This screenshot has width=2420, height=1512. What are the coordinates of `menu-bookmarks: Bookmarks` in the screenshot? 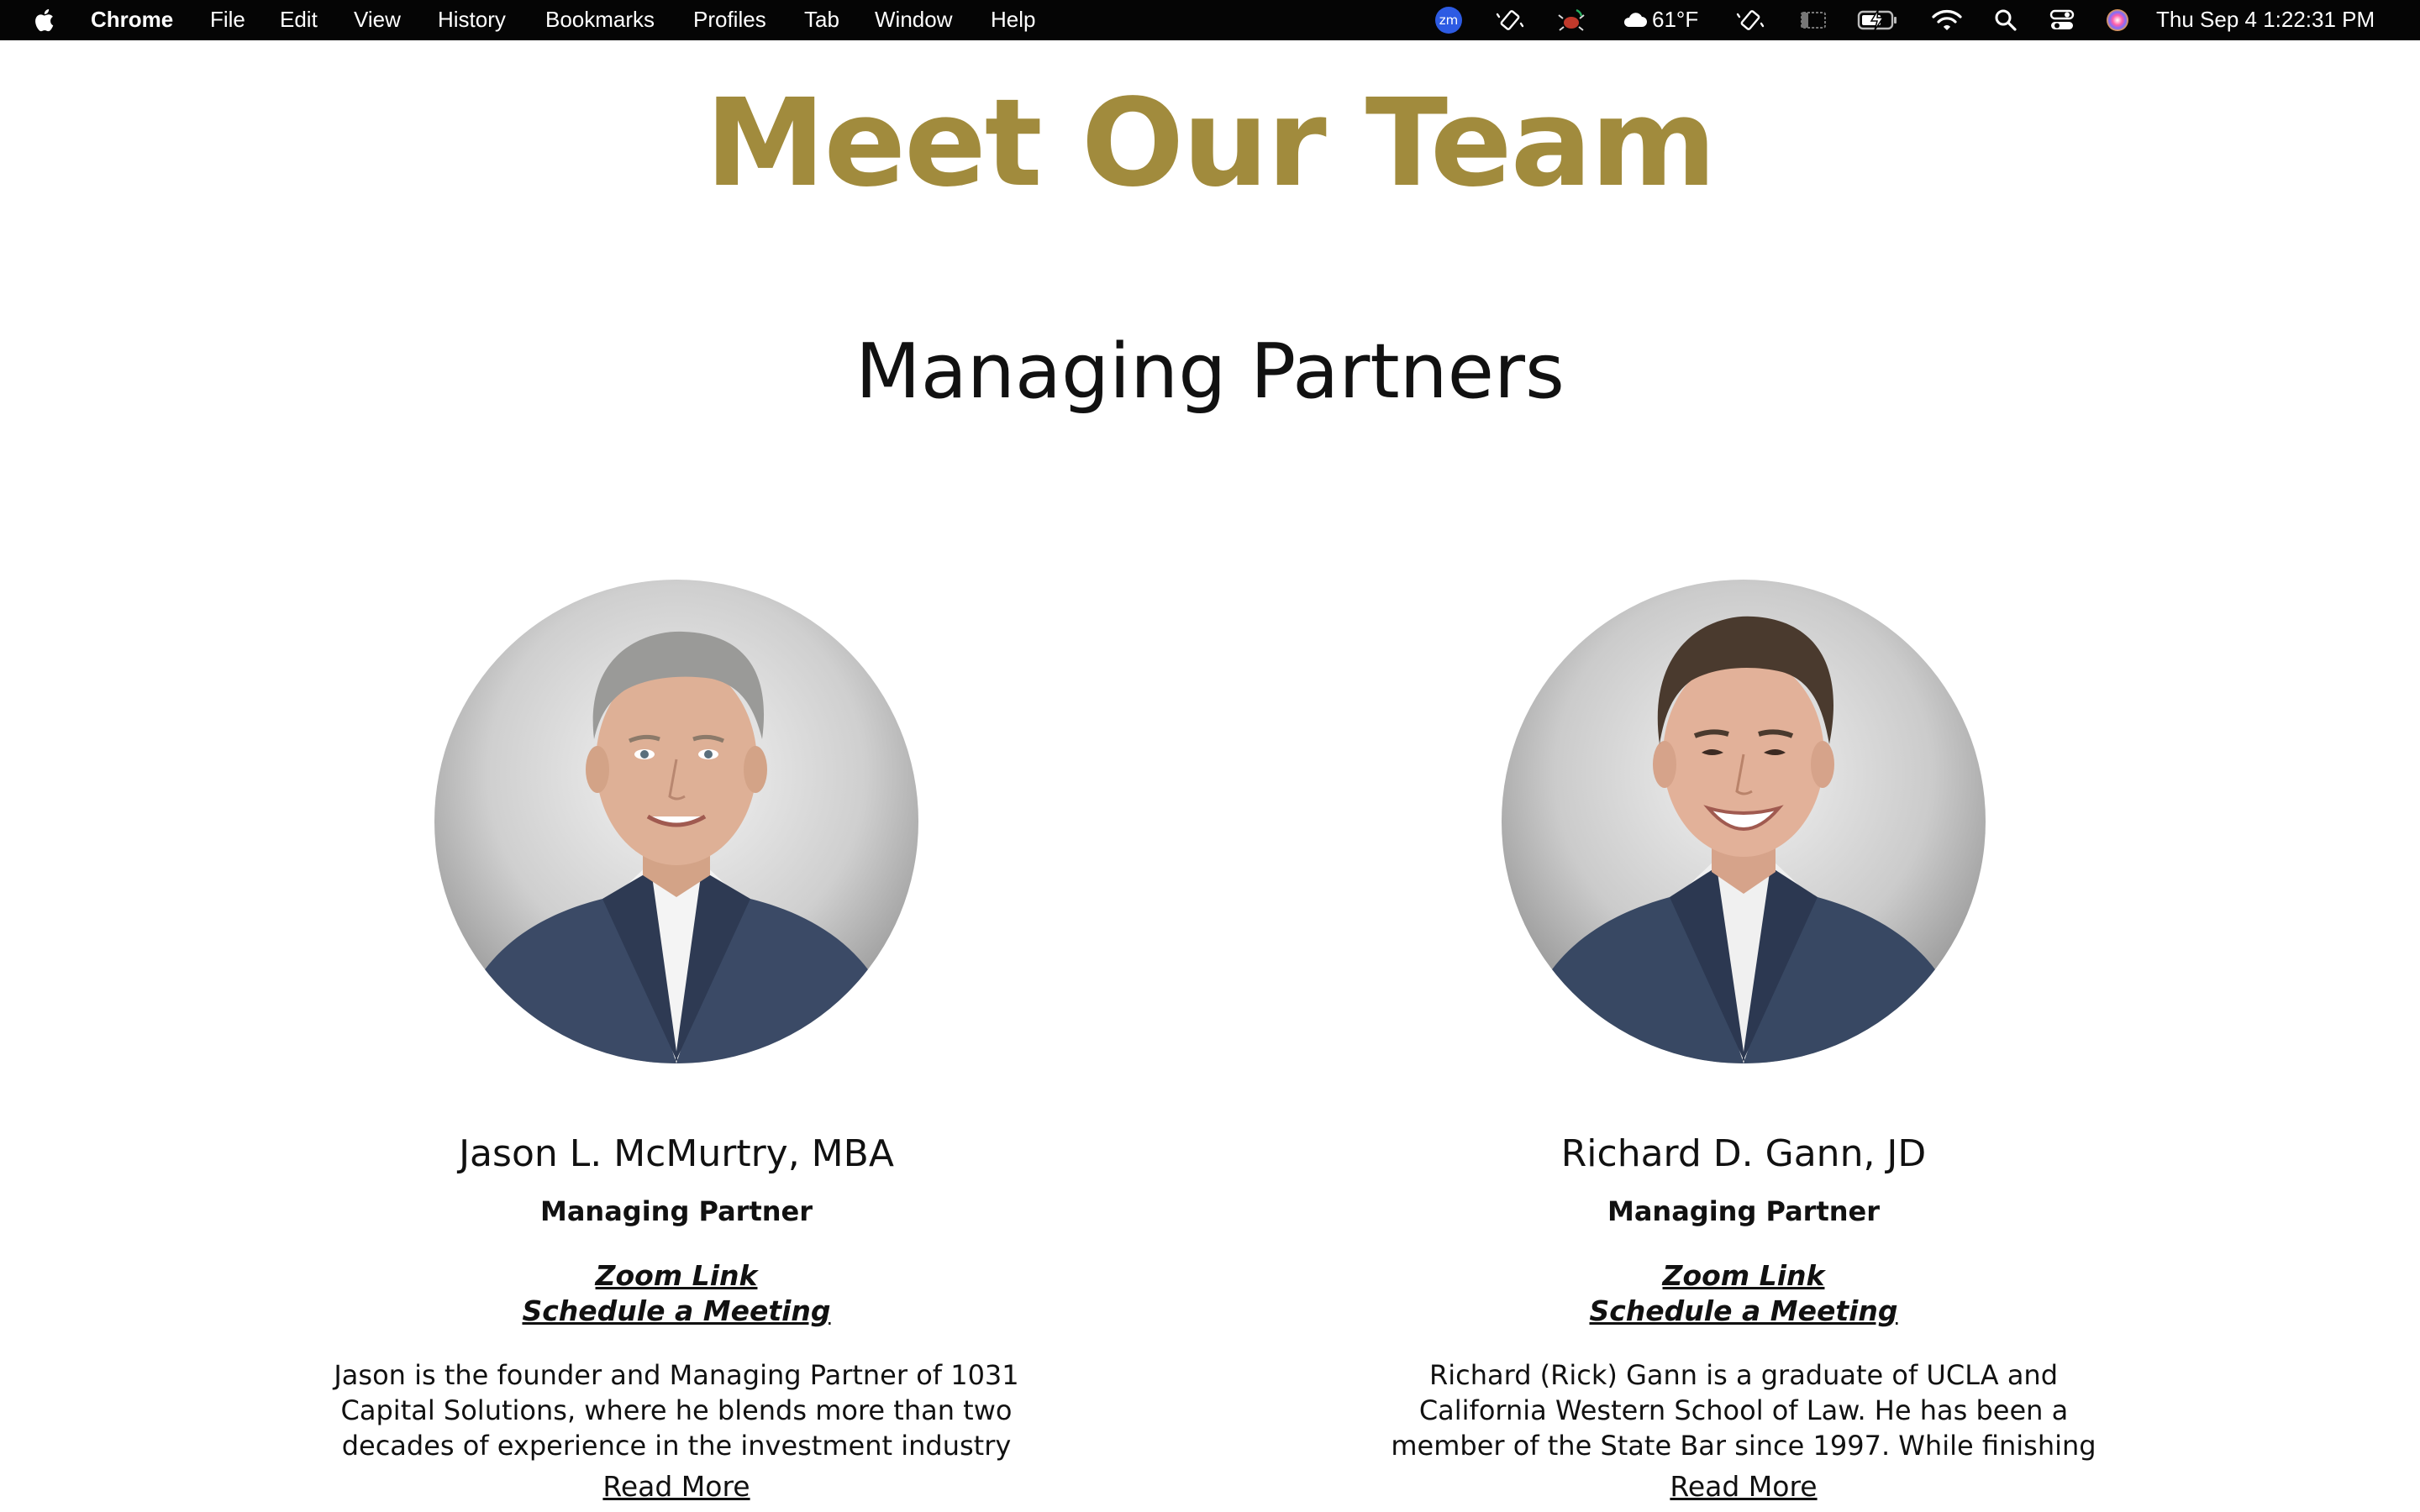 It's located at (600, 20).